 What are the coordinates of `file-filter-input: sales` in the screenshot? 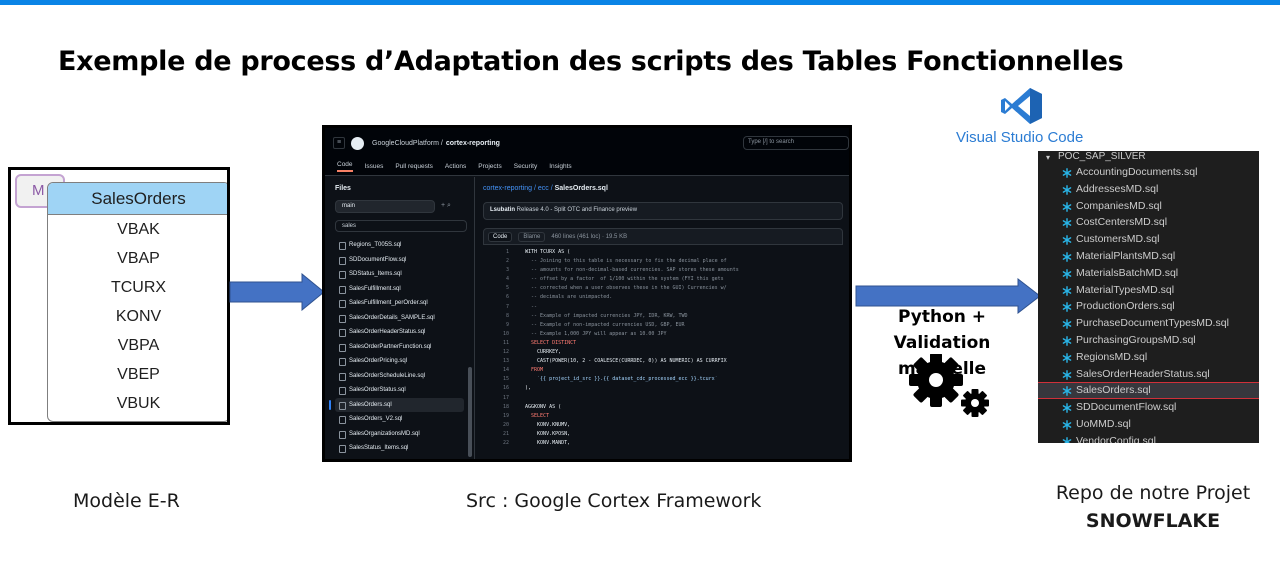 It's located at (401, 226).